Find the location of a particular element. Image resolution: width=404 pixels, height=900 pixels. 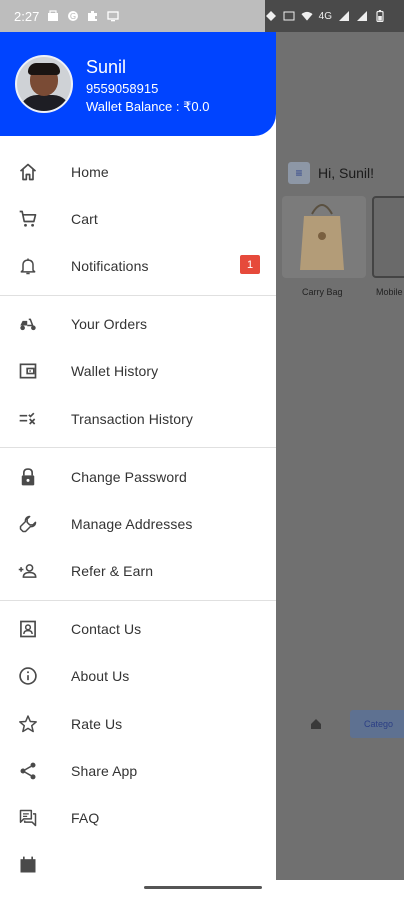

scooter-icon is located at coordinates (28, 324).